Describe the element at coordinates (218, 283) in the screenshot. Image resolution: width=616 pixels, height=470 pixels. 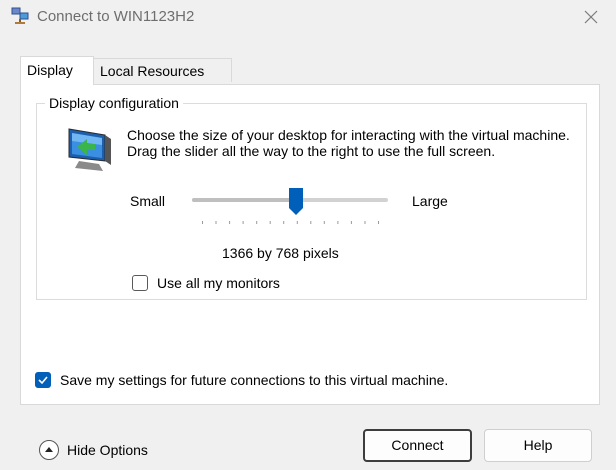
I see `use-all-monitors-label: Use all my monitors` at that location.